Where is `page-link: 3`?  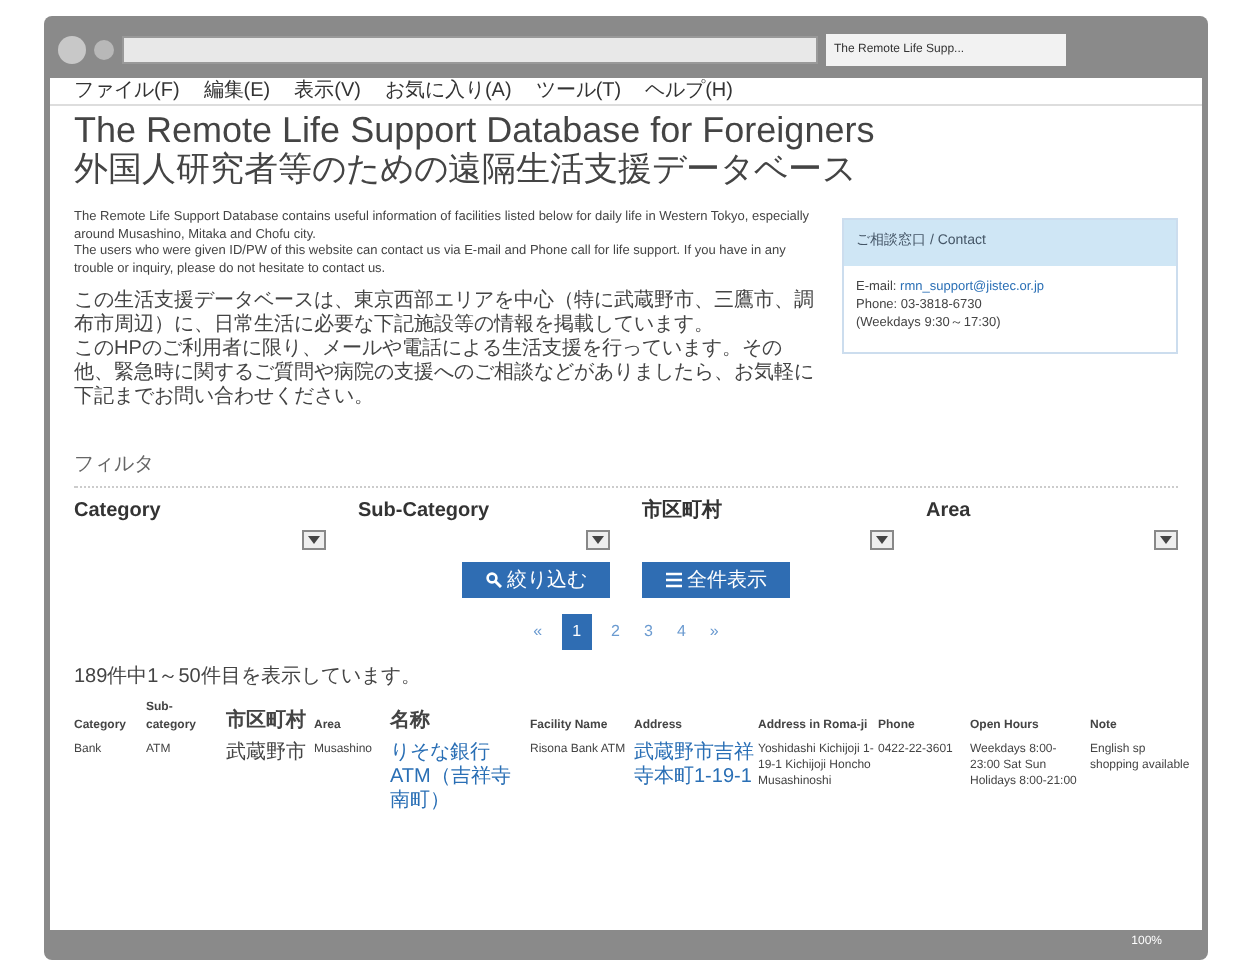 page-link: 3 is located at coordinates (648, 632).